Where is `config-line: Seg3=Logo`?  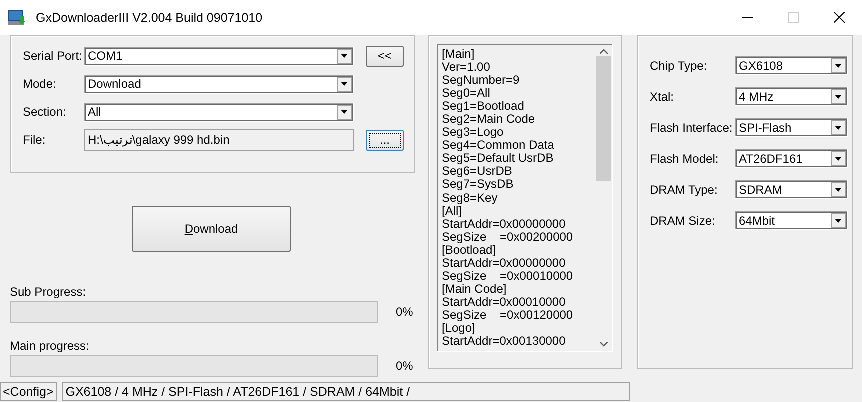
config-line: Seg3=Logo is located at coordinates (473, 133).